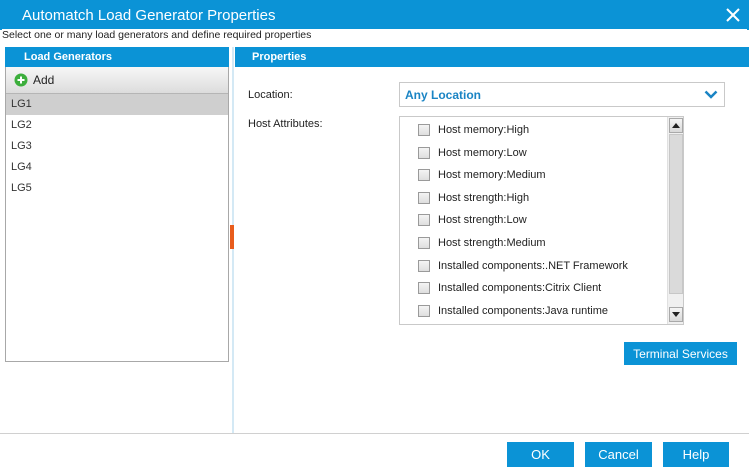 The width and height of the screenshot is (749, 471). What do you see at coordinates (562, 94) in the screenshot?
I see `location-dropdown: Any Location` at bounding box center [562, 94].